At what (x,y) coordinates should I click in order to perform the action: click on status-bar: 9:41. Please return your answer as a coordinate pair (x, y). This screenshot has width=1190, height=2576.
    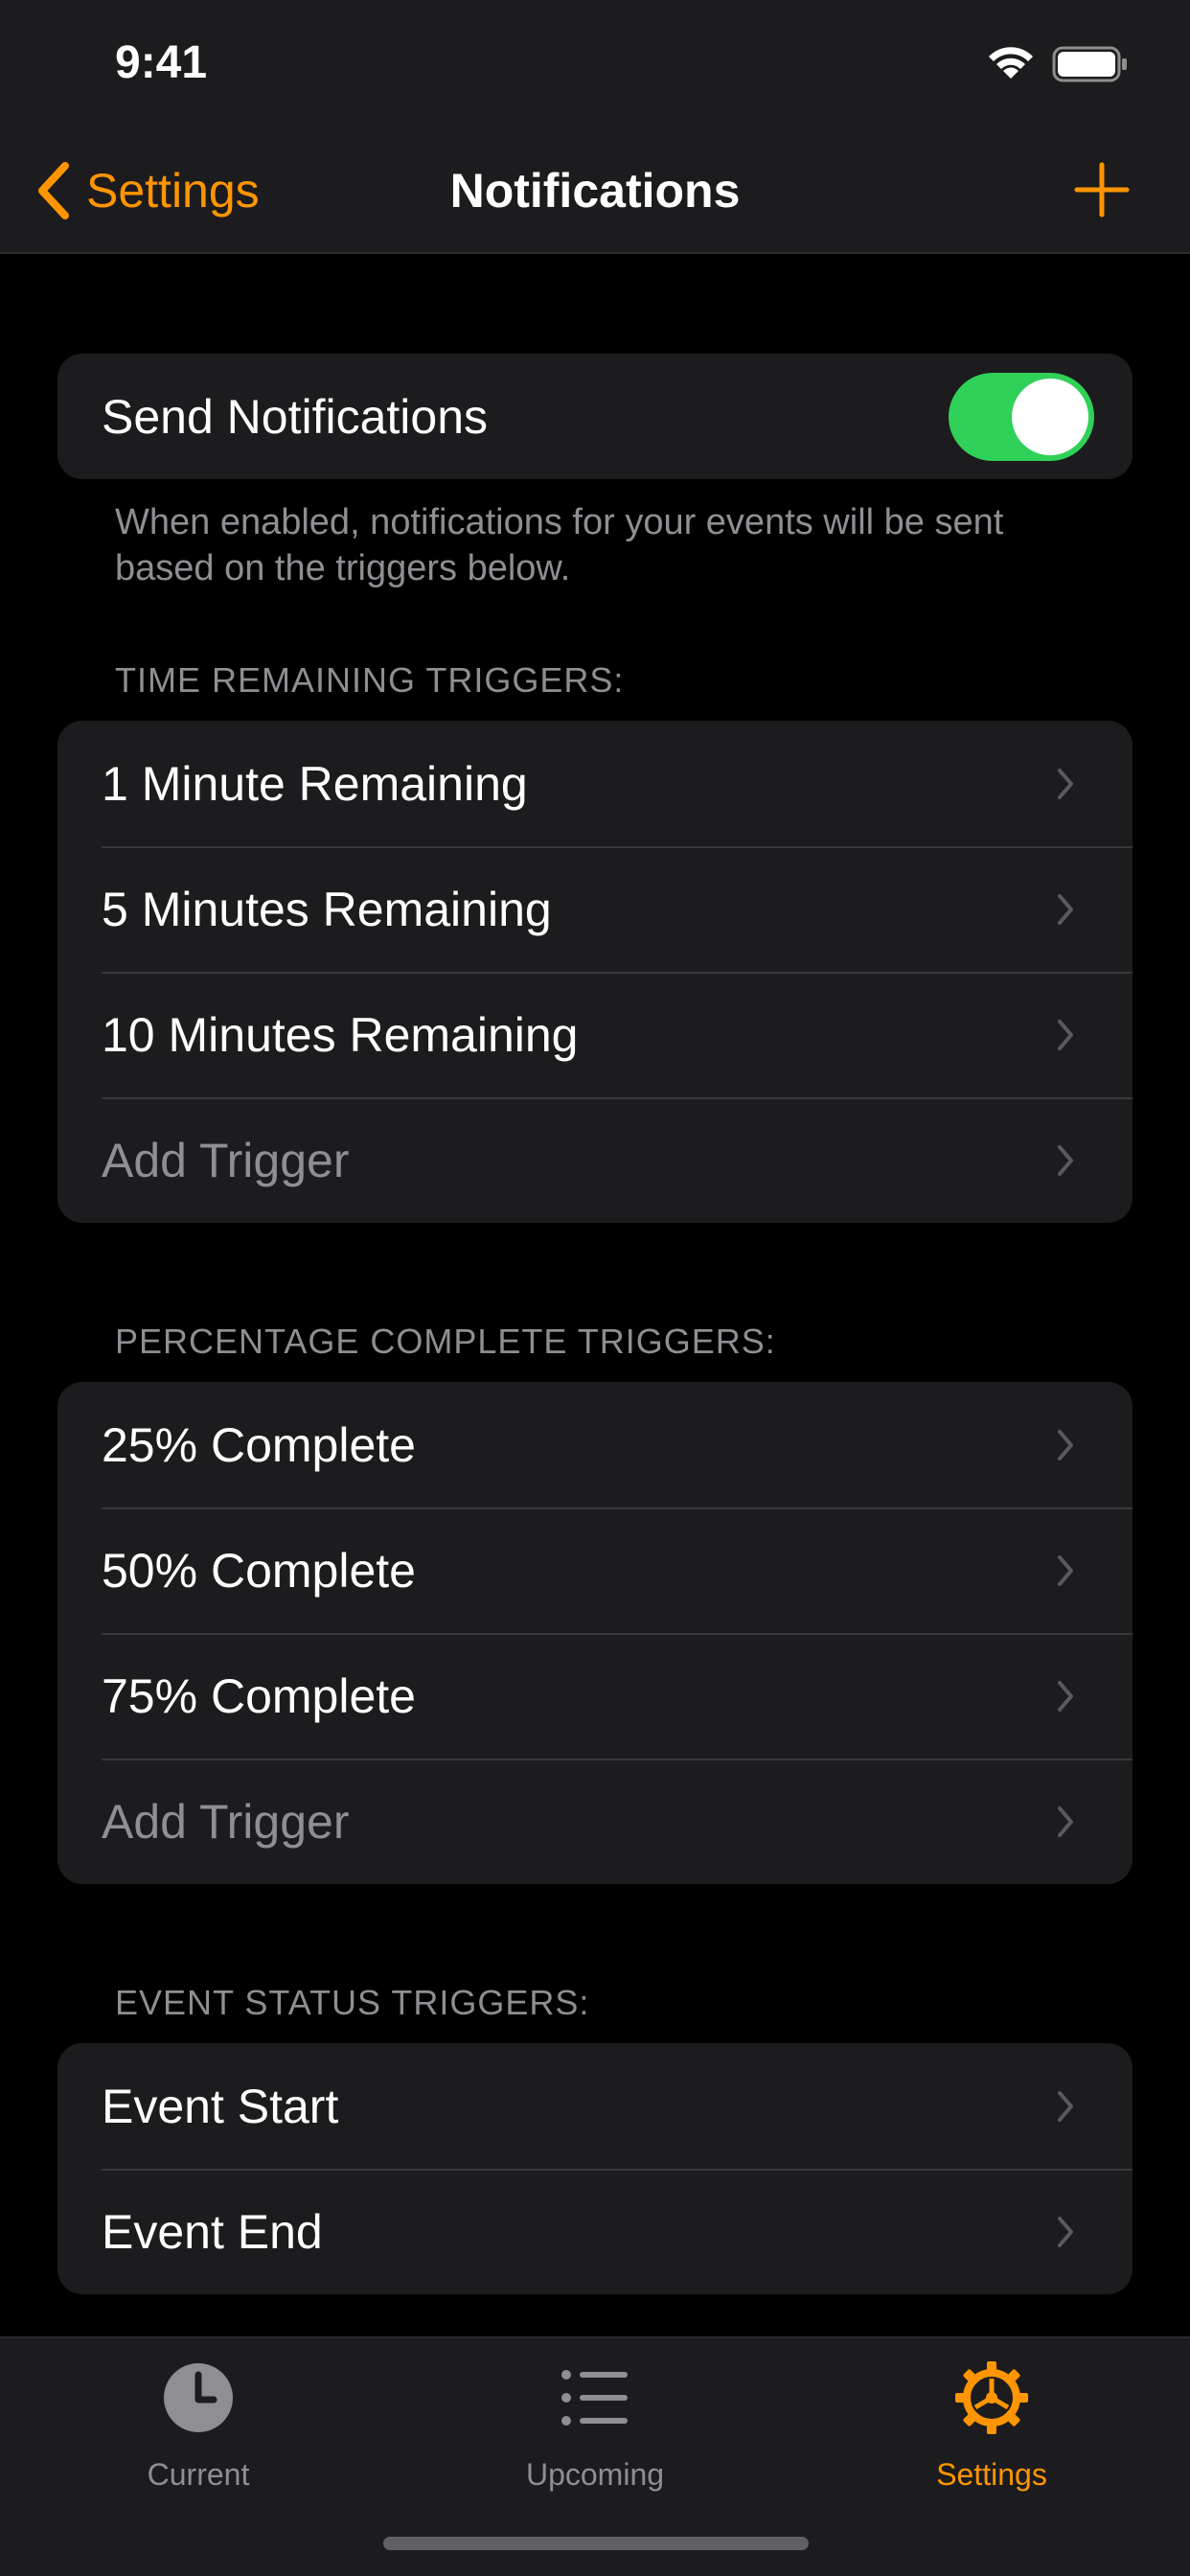
    Looking at the image, I should click on (595, 67).